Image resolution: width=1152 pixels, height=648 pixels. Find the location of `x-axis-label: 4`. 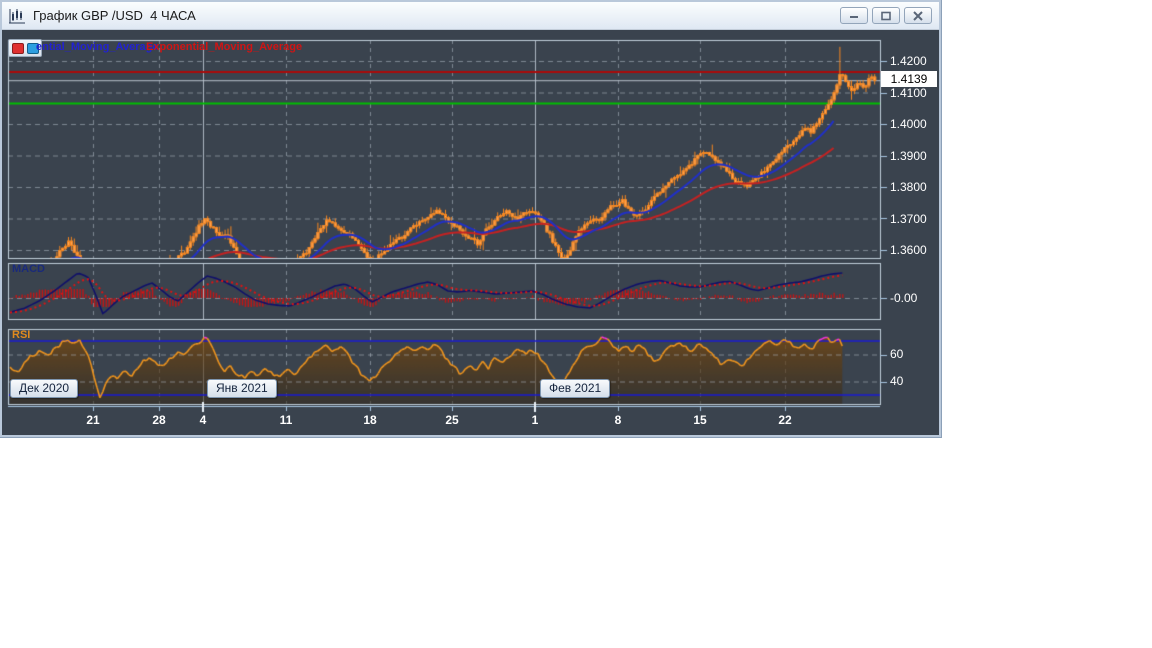

x-axis-label: 4 is located at coordinates (203, 420).